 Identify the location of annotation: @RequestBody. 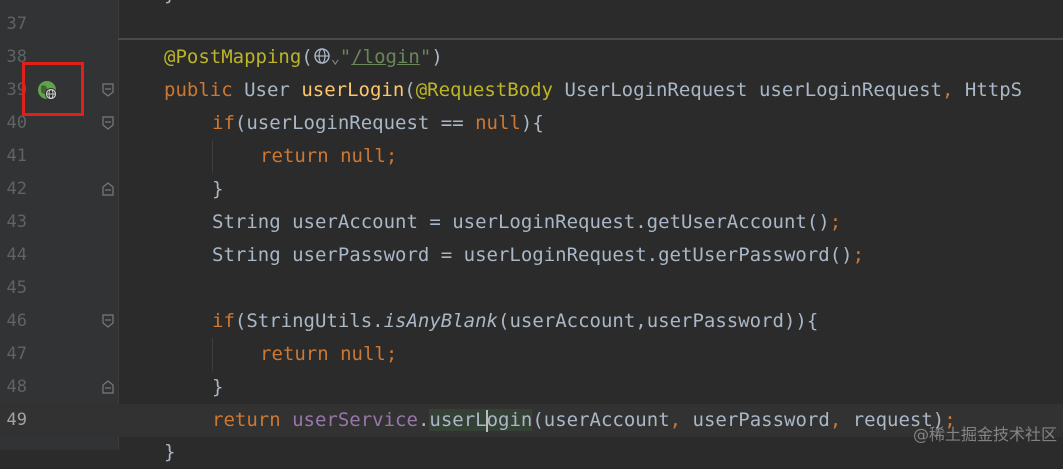
(484, 90).